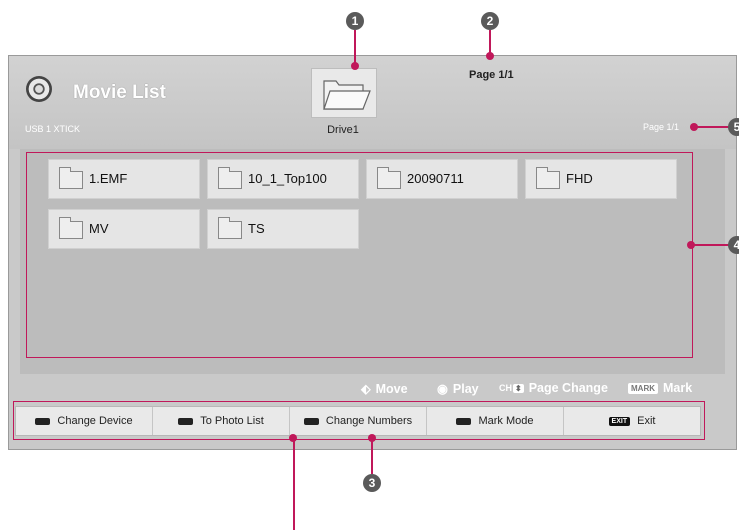 This screenshot has height=530, width=739. Describe the element at coordinates (661, 127) in the screenshot. I see `page-indicator-right: Page 1/1` at that location.